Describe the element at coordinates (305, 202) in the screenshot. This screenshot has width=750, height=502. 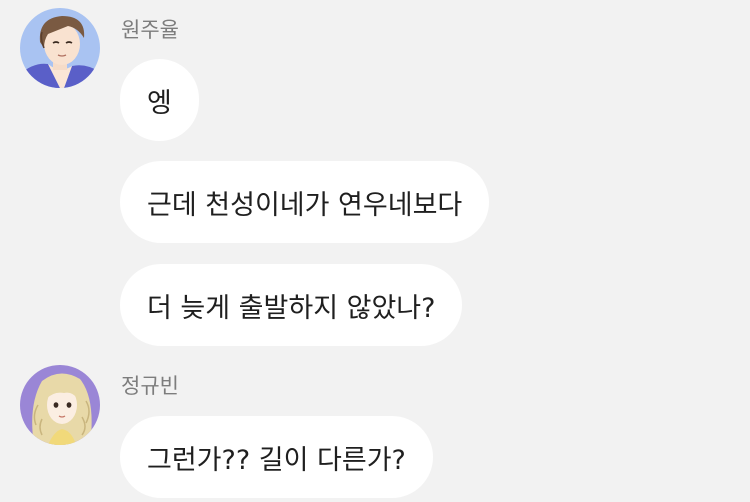
I see `message-bubble: 근데 천성이네가 연우네보다` at that location.